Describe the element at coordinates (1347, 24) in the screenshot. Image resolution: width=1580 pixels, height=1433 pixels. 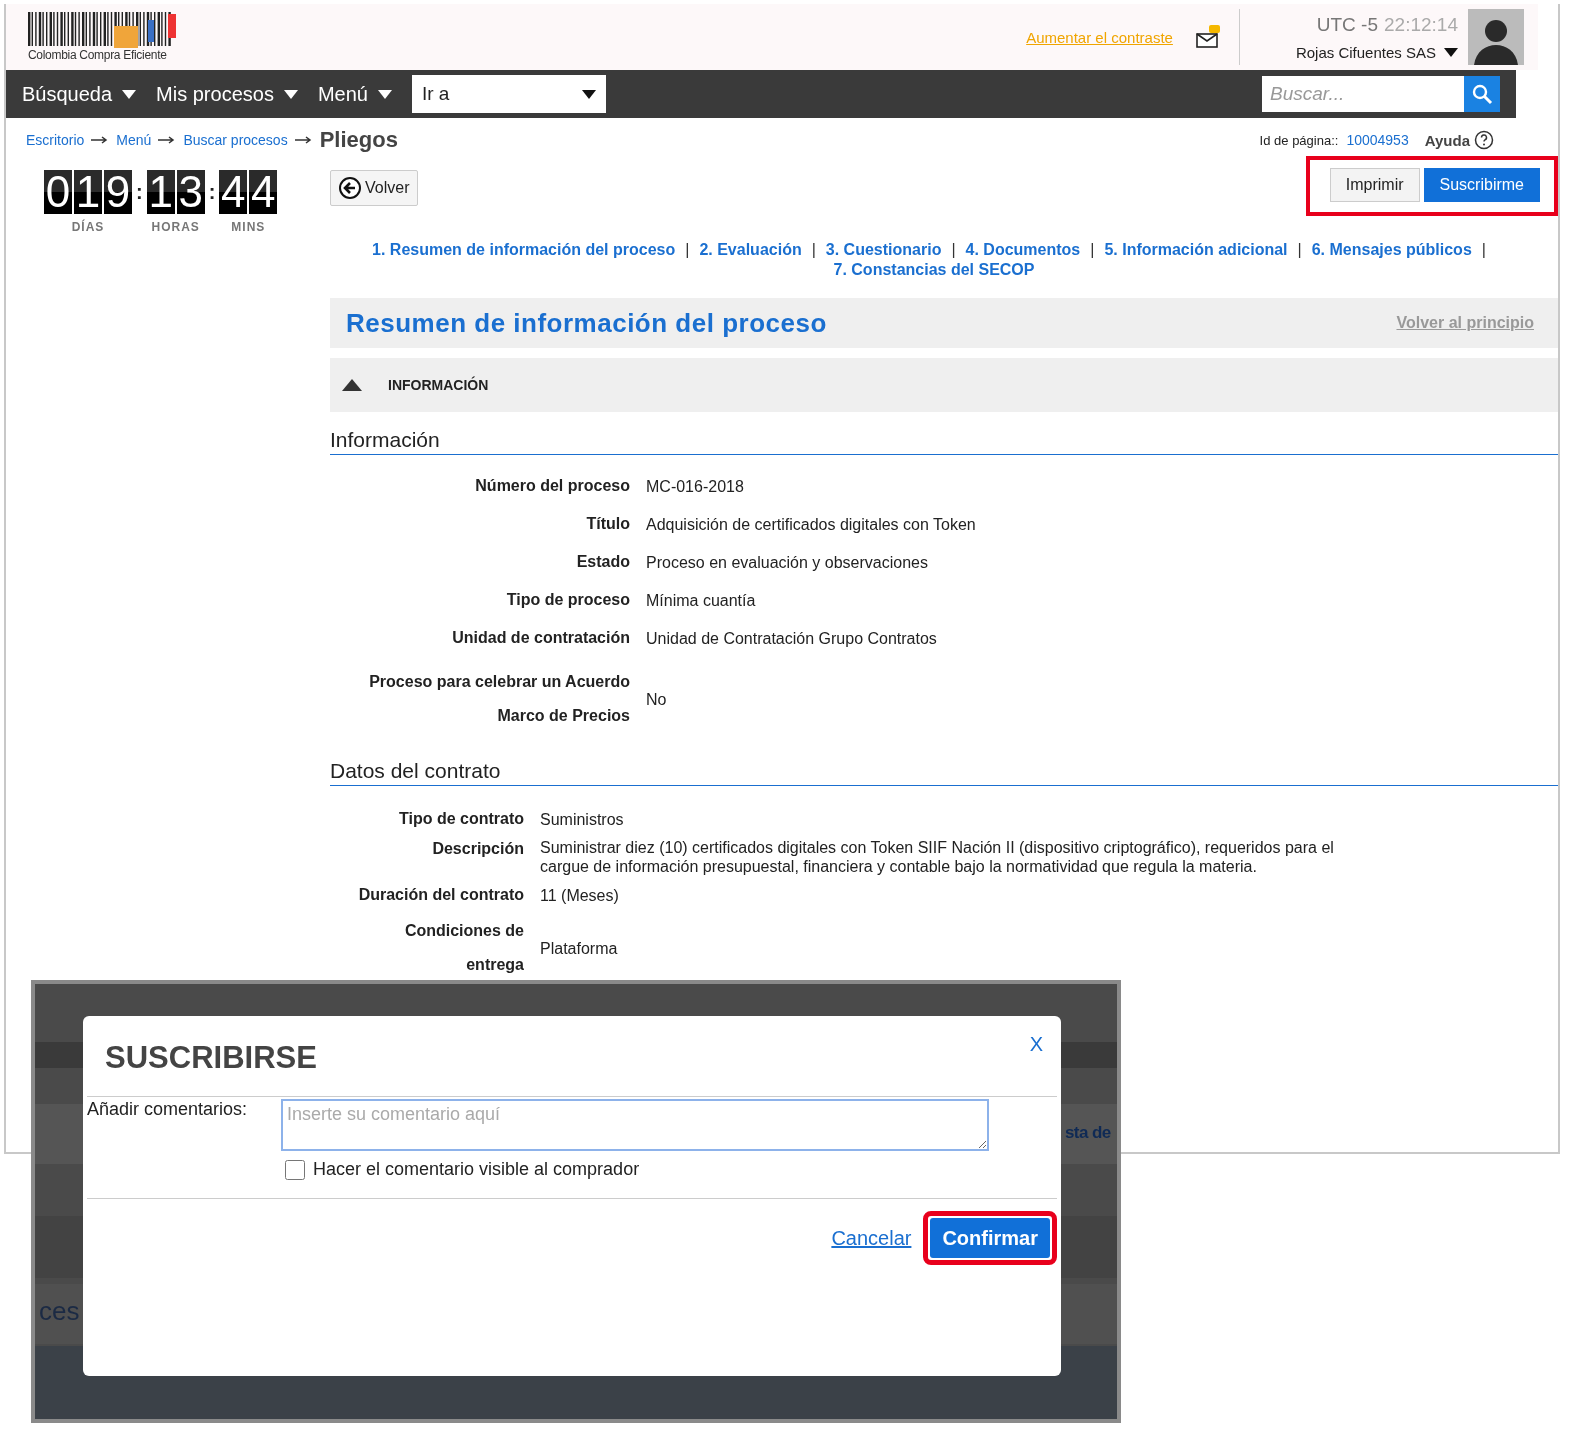
I see `timezone-label: UTC -5` at that location.